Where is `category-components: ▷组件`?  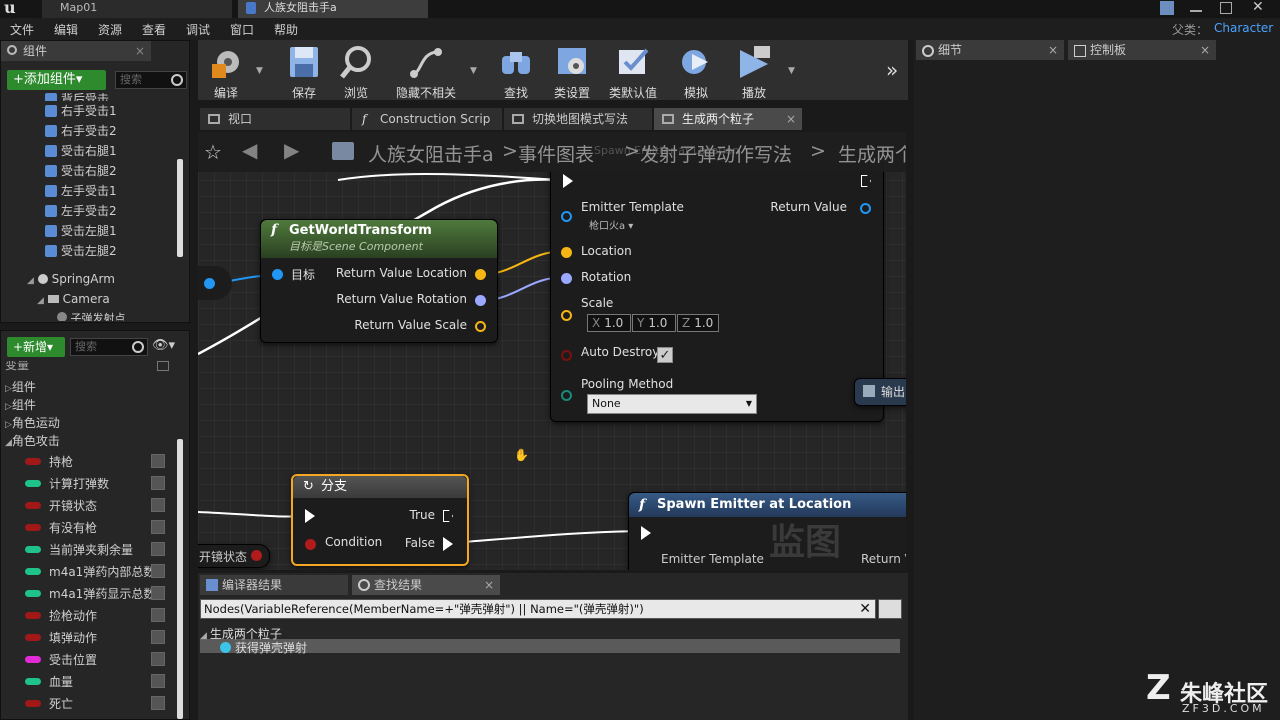
category-components: ▷组件 is located at coordinates (20, 387).